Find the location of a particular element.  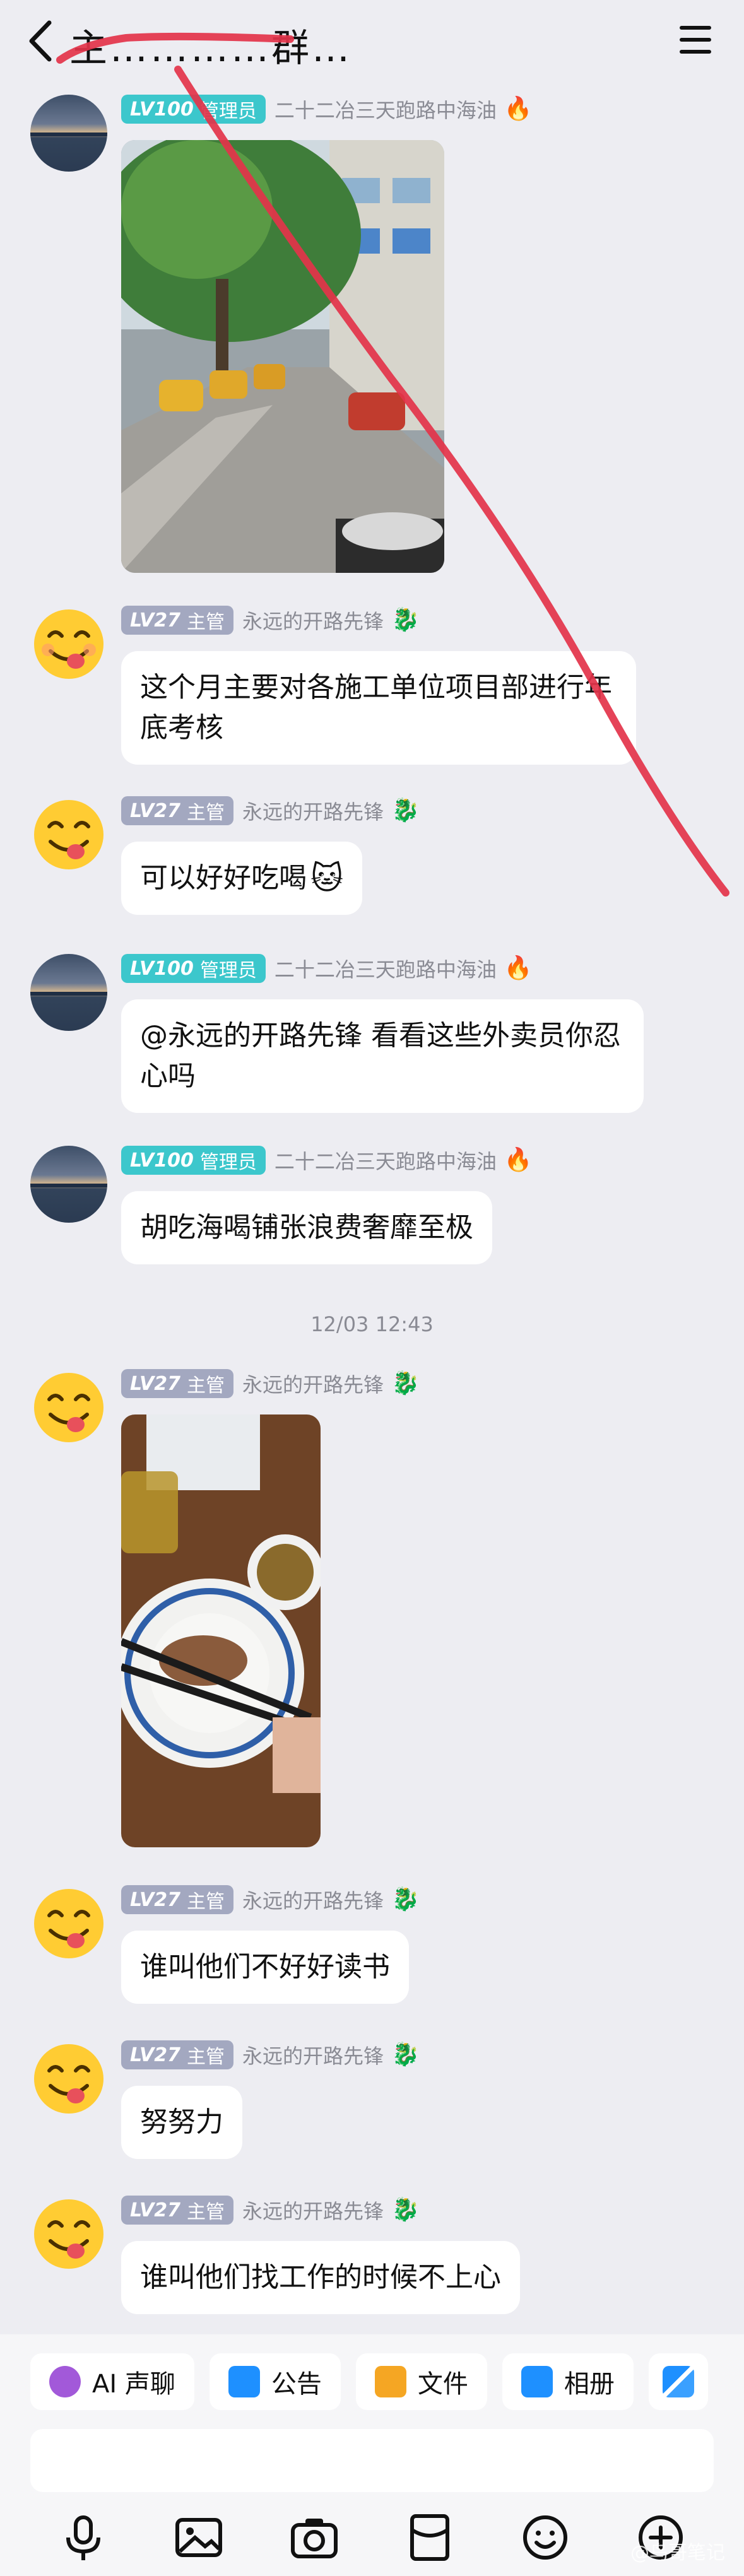

announcement-button: 公告 is located at coordinates (275, 2381).